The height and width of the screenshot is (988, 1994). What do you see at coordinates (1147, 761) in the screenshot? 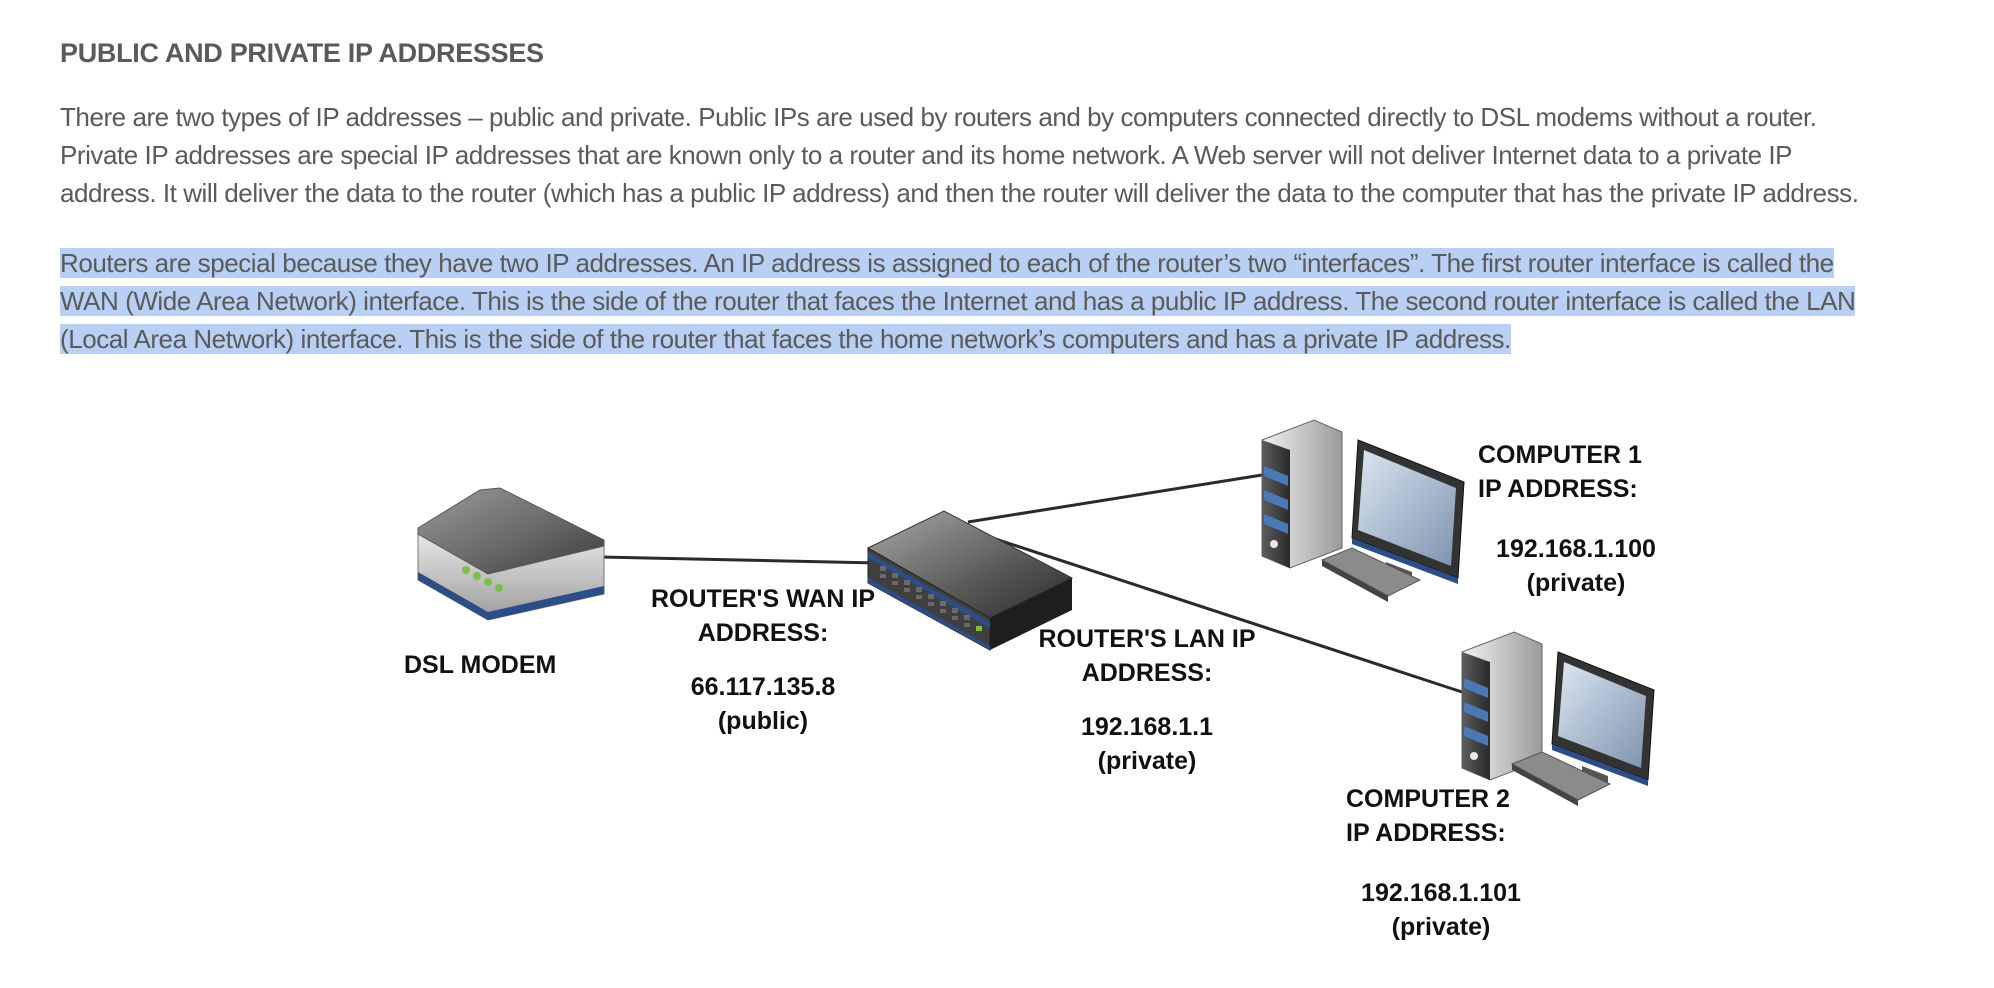
I see `lan-ip-scope: (private)` at bounding box center [1147, 761].